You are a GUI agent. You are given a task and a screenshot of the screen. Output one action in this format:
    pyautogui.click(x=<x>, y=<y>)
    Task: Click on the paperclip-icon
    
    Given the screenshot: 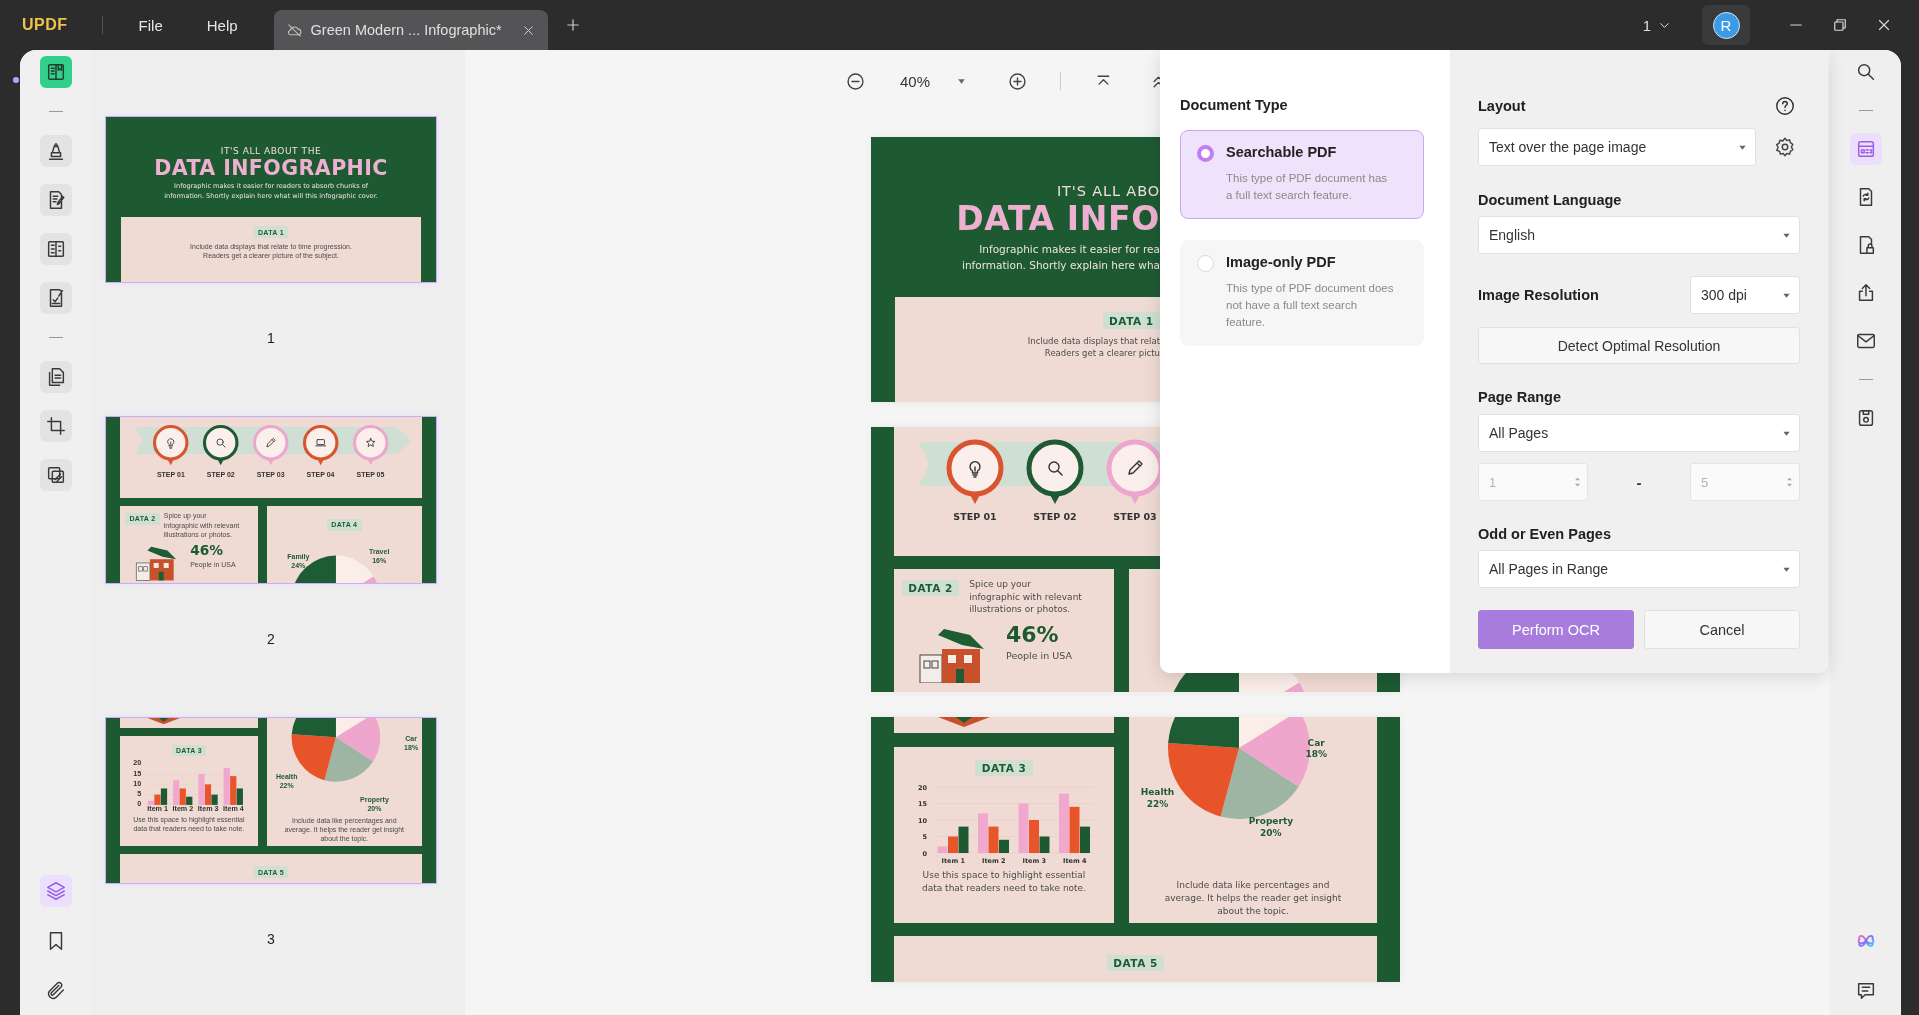 What is the action you would take?
    pyautogui.click(x=56, y=991)
    